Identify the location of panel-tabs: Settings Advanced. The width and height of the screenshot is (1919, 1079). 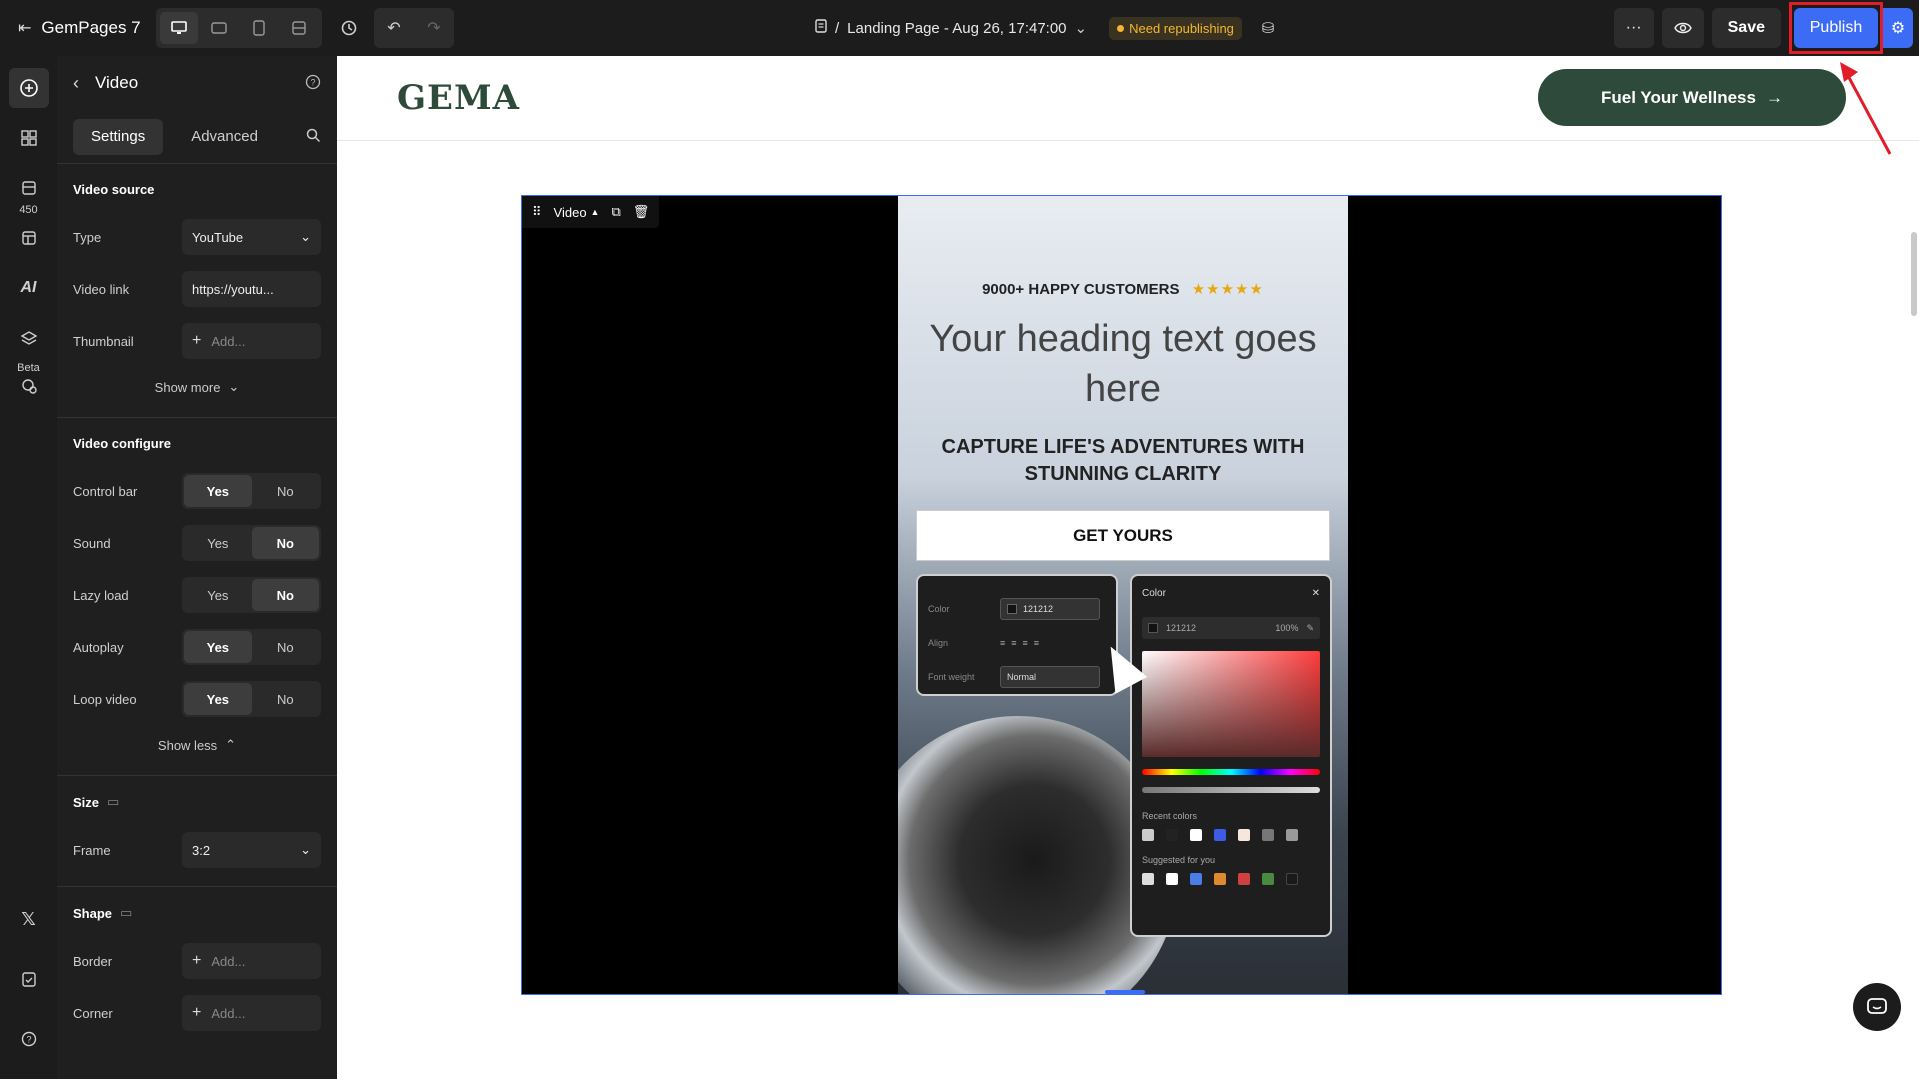
(197, 137).